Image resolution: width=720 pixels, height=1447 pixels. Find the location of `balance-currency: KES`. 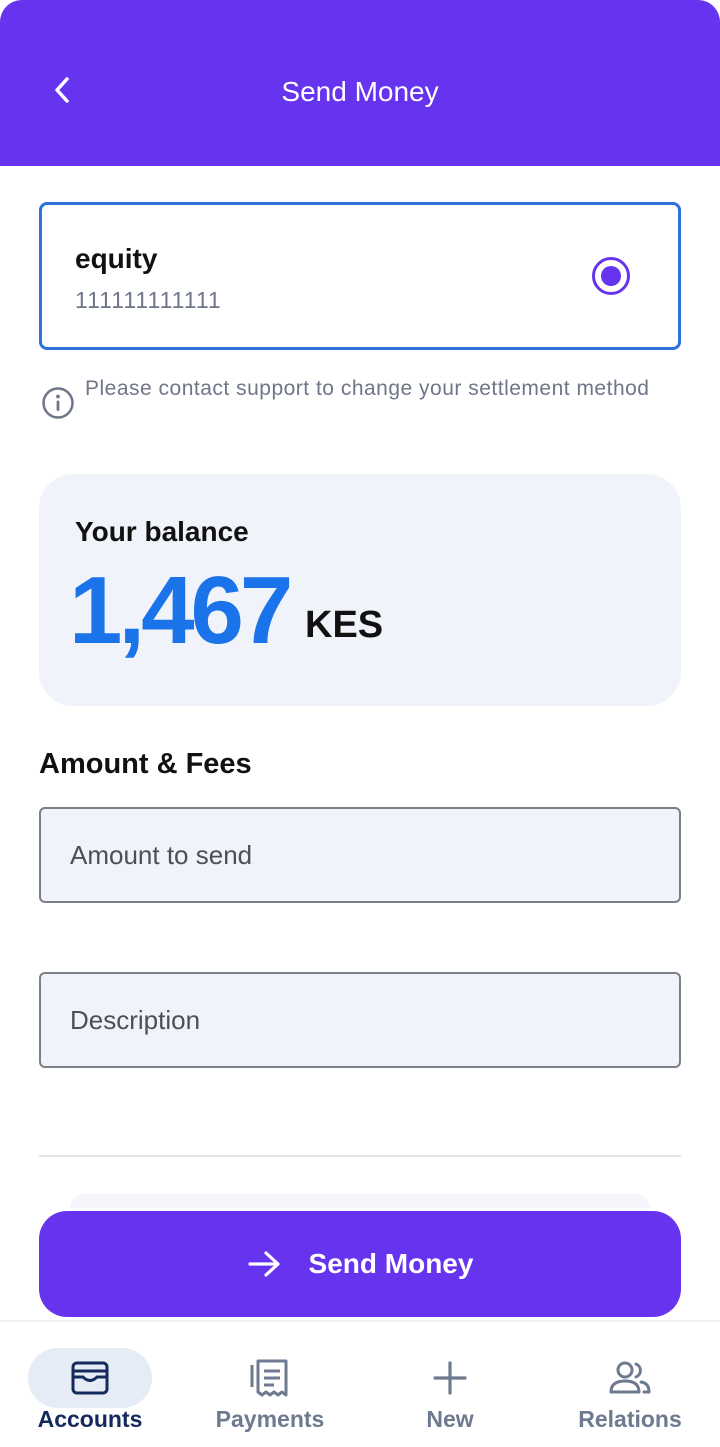

balance-currency: KES is located at coordinates (344, 625).